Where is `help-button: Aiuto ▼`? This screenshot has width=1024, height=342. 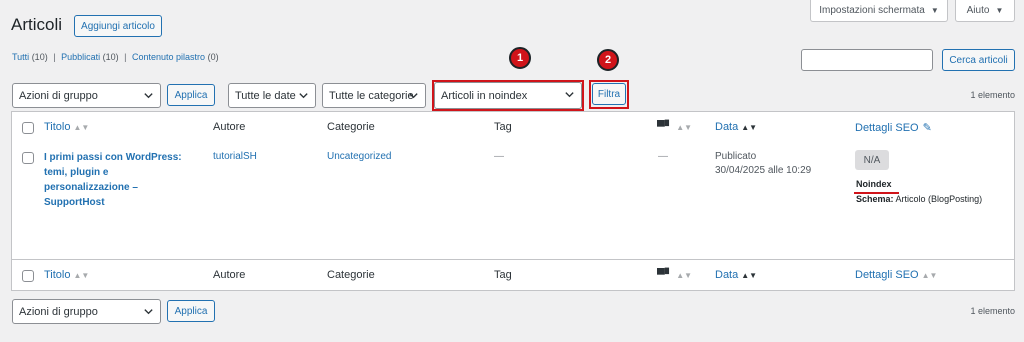
help-button: Aiuto ▼ is located at coordinates (985, 11).